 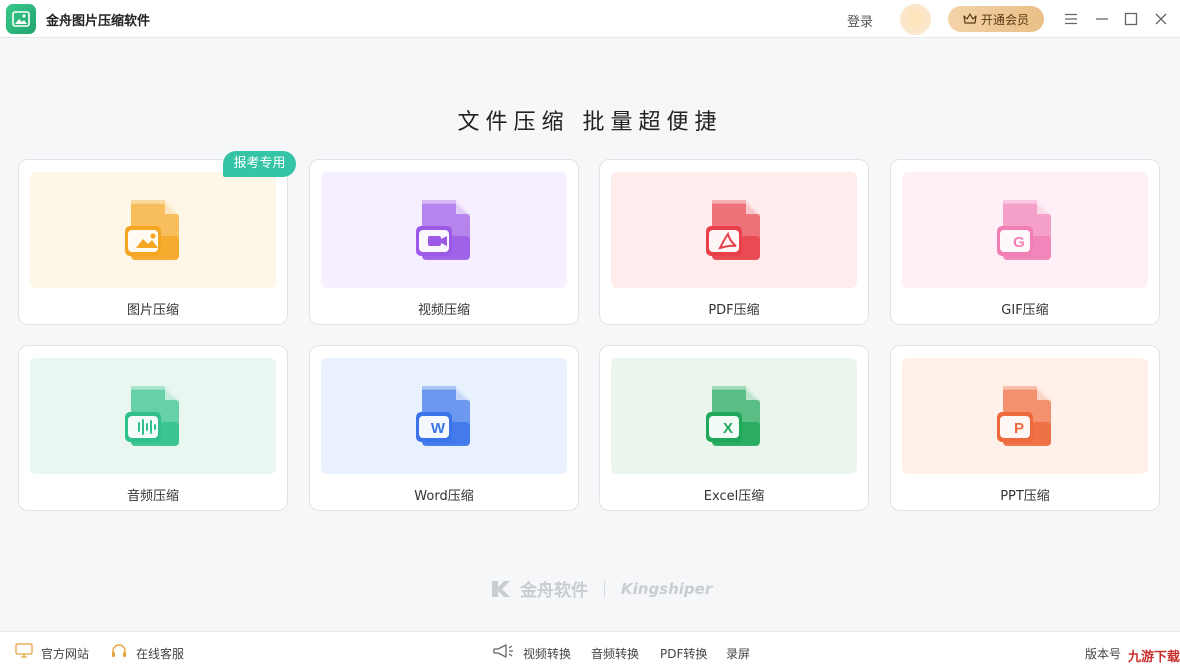 What do you see at coordinates (160, 653) in the screenshot?
I see `online-service-link: 在线客服` at bounding box center [160, 653].